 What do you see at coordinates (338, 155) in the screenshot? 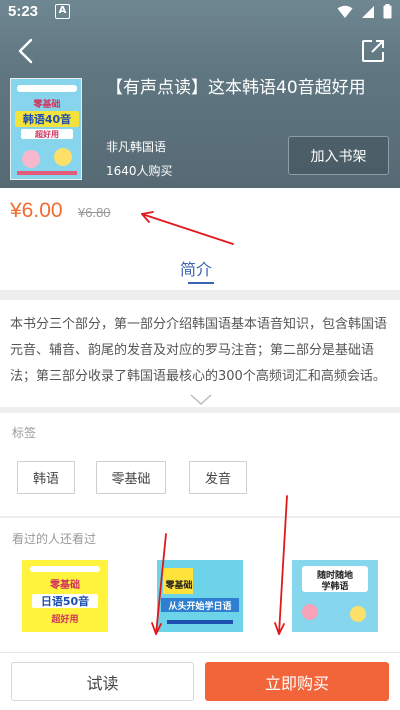
I see `add-to-shelf-button: 加入书架` at bounding box center [338, 155].